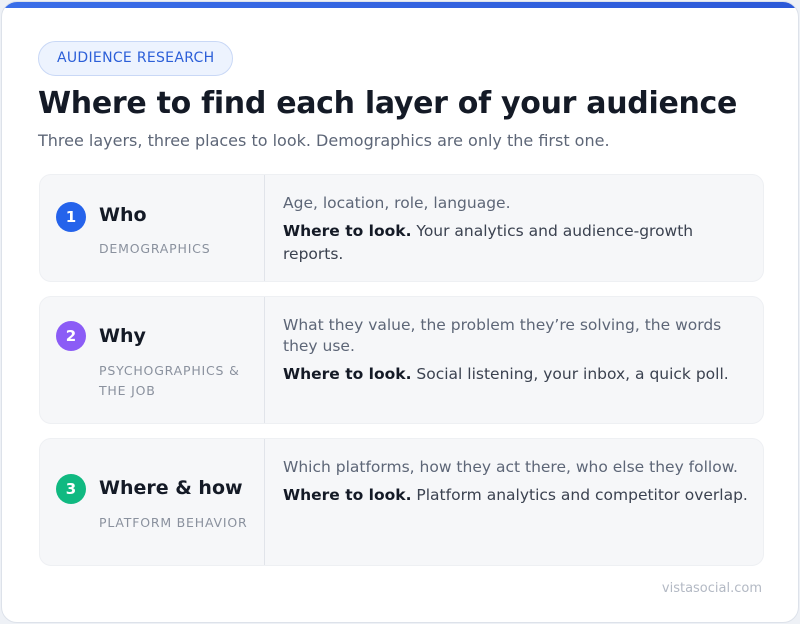 This screenshot has width=800, height=624. What do you see at coordinates (397, 203) in the screenshot?
I see `layer-description: Age, location, role, language.` at bounding box center [397, 203].